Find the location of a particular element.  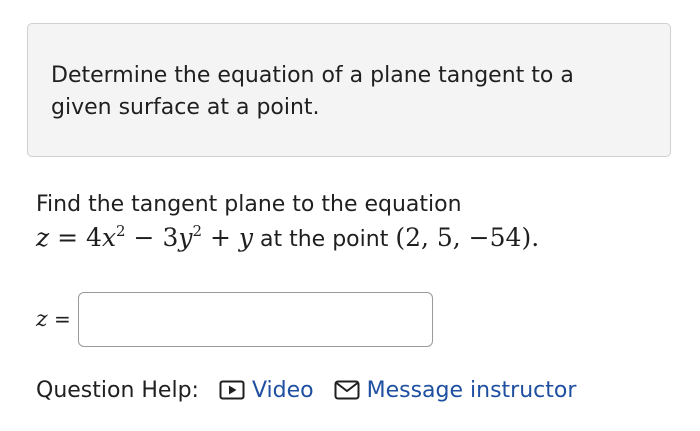

equation: z = 4x2 − 3y2 + y is located at coordinates (144, 237).